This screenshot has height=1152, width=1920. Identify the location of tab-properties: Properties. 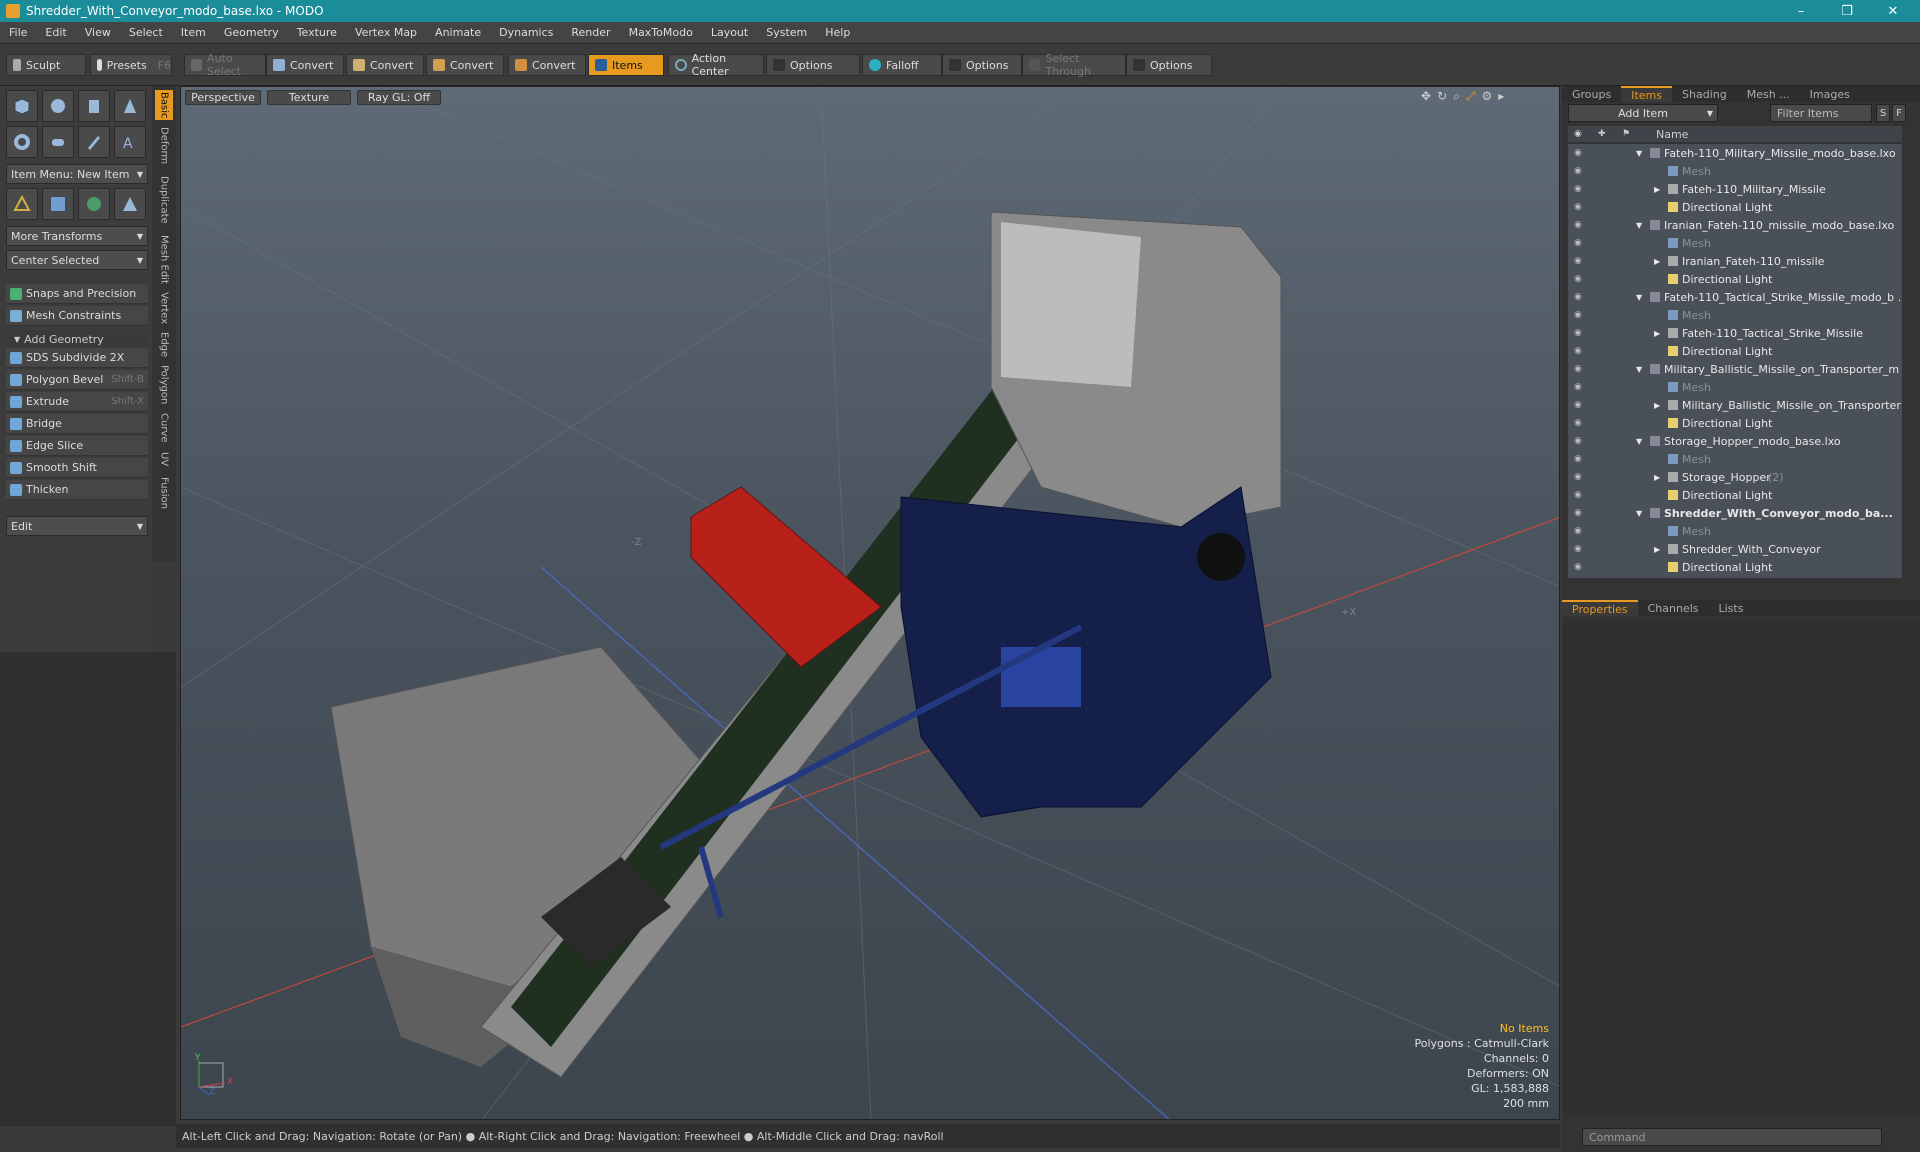
(1600, 608).